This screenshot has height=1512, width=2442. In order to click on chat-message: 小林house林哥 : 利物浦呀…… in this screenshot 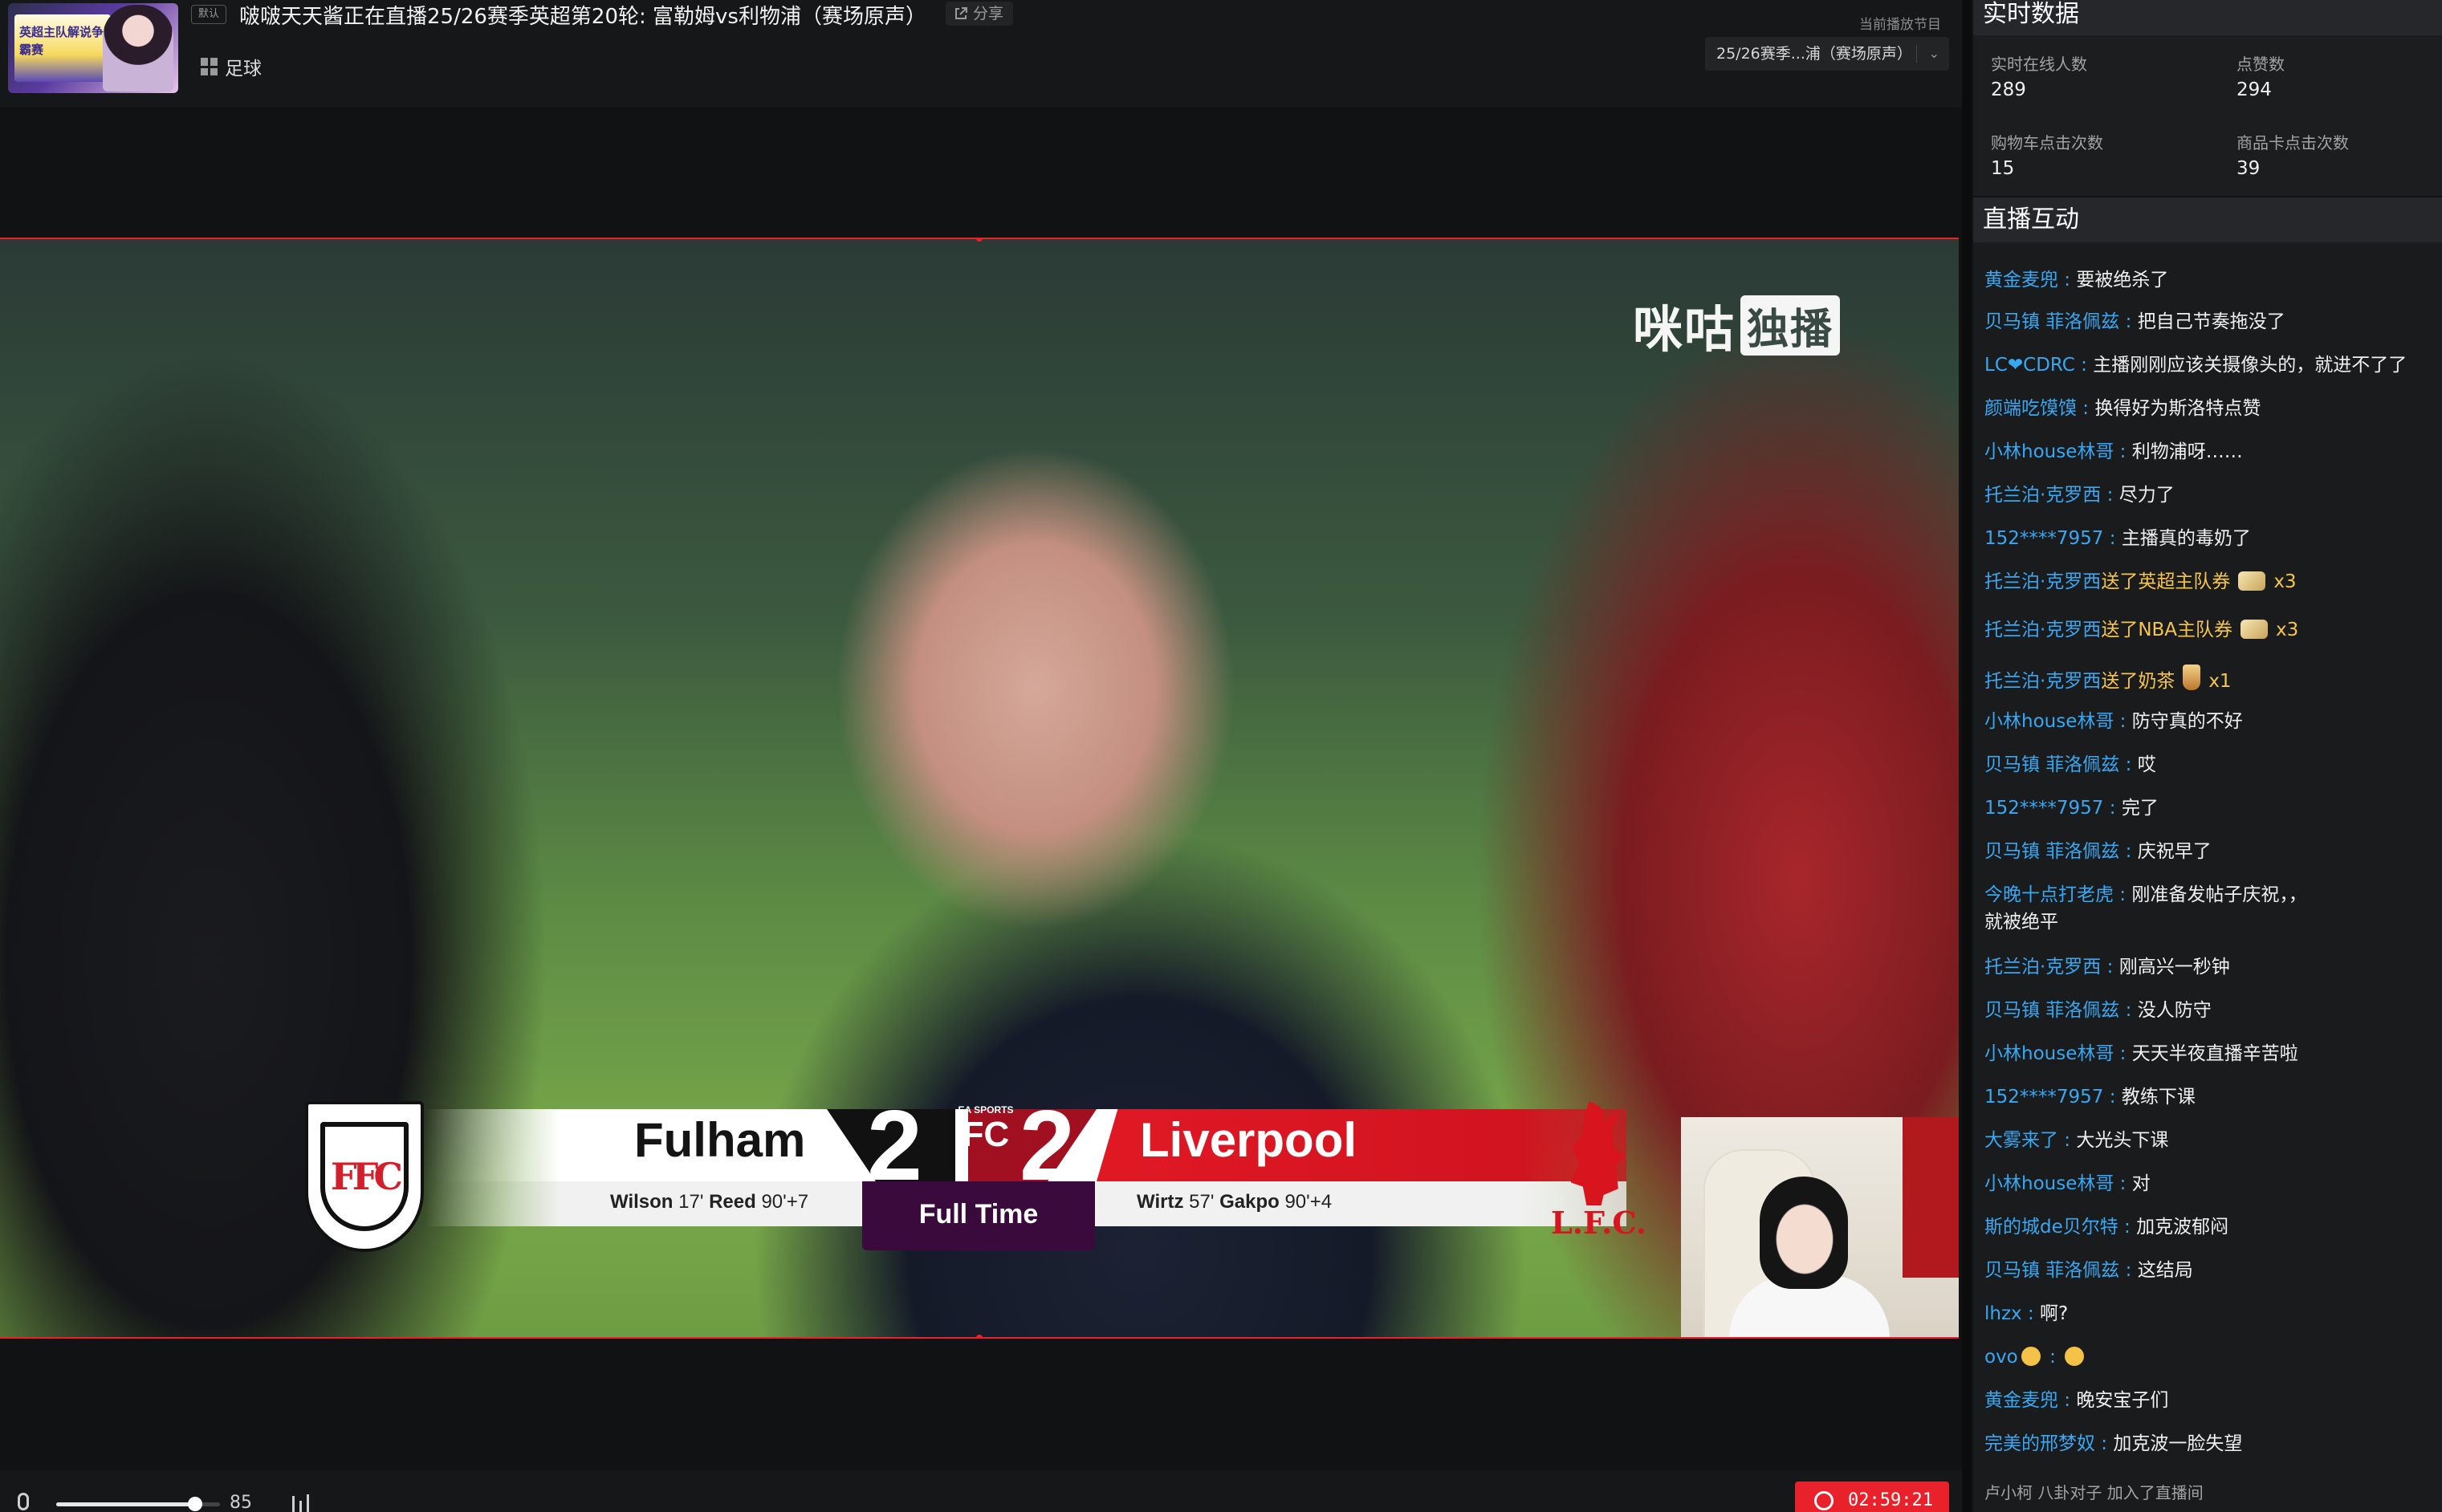, I will do `click(2211, 452)`.